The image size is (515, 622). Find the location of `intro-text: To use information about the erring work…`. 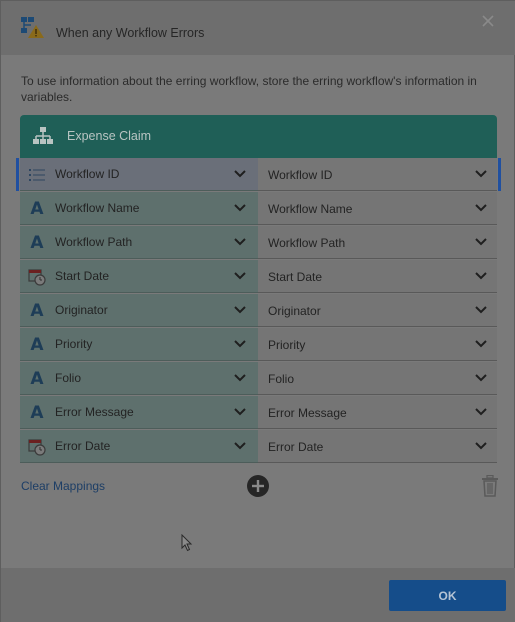

intro-text: To use information about the erring work… is located at coordinates (249, 89).